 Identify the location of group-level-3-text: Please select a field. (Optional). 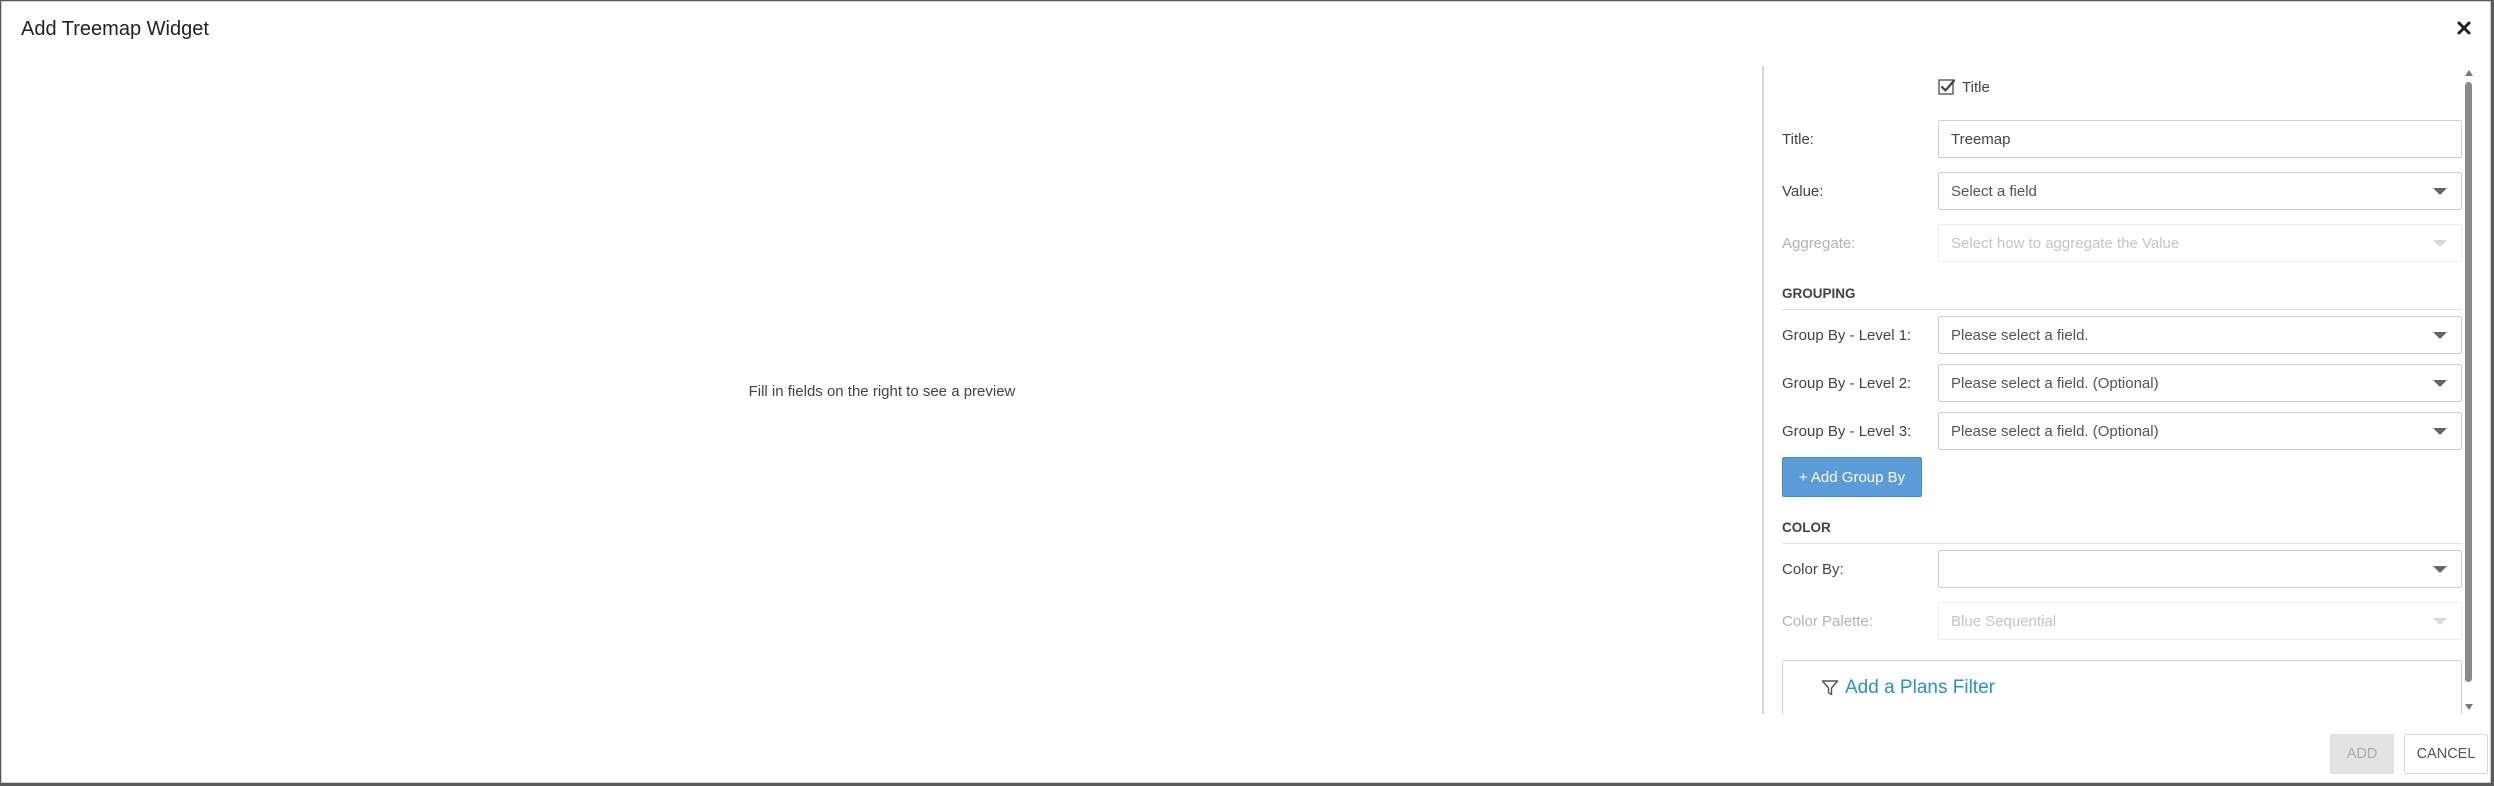
(2055, 431).